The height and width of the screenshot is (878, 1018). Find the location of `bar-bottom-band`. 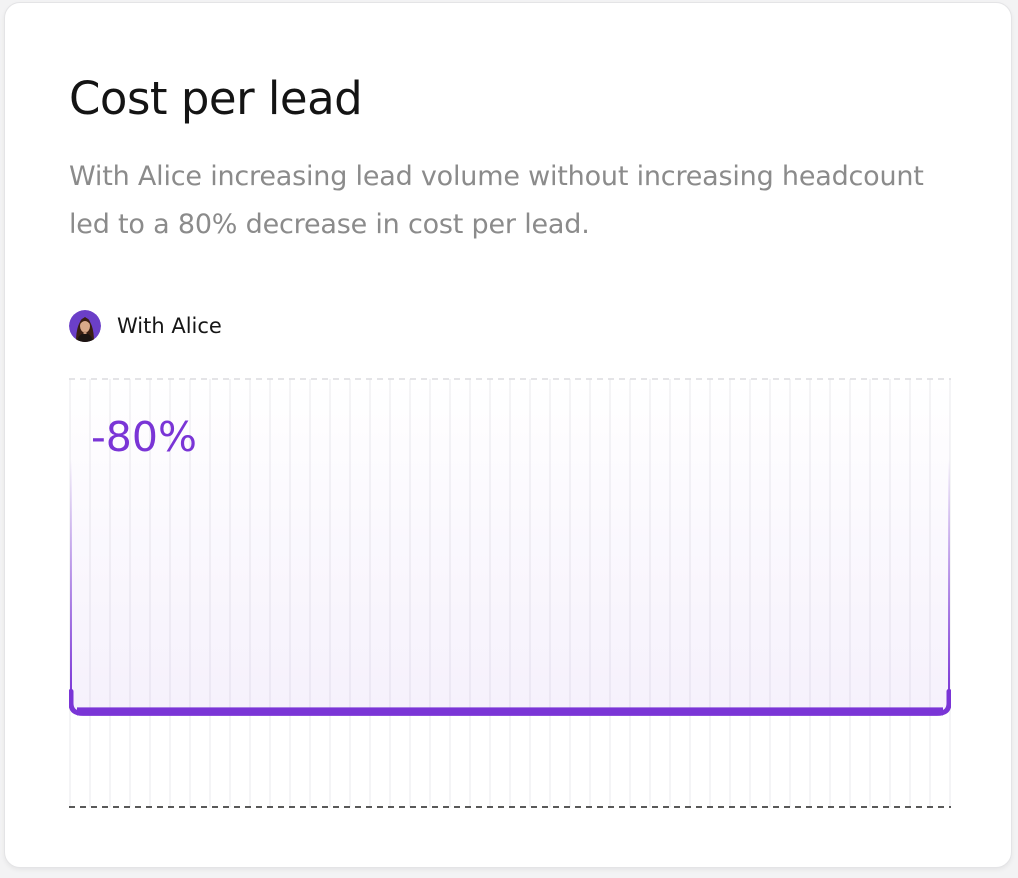

bar-bottom-band is located at coordinates (510, 711).